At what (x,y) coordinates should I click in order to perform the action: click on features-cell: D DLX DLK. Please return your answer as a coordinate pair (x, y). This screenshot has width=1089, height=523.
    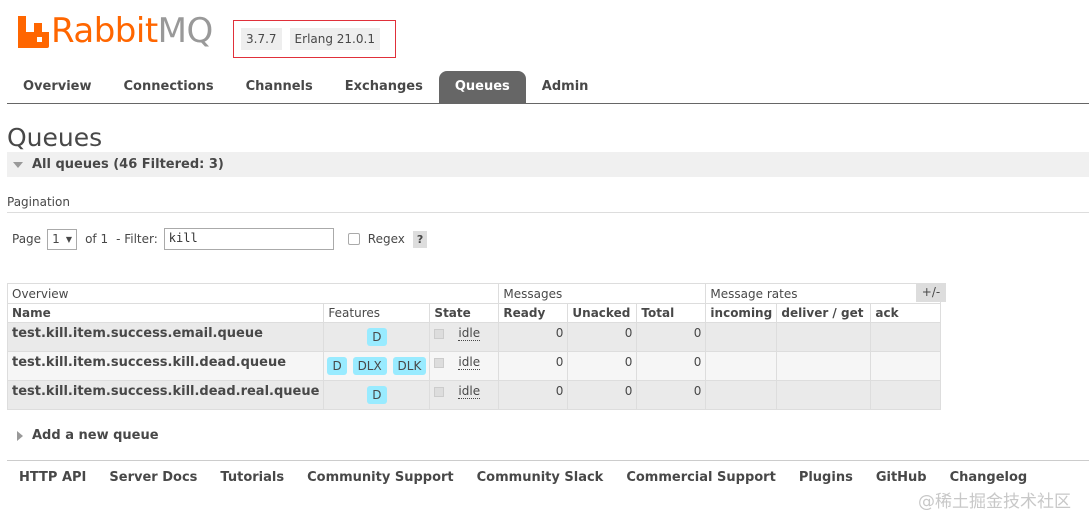
    Looking at the image, I should click on (377, 366).